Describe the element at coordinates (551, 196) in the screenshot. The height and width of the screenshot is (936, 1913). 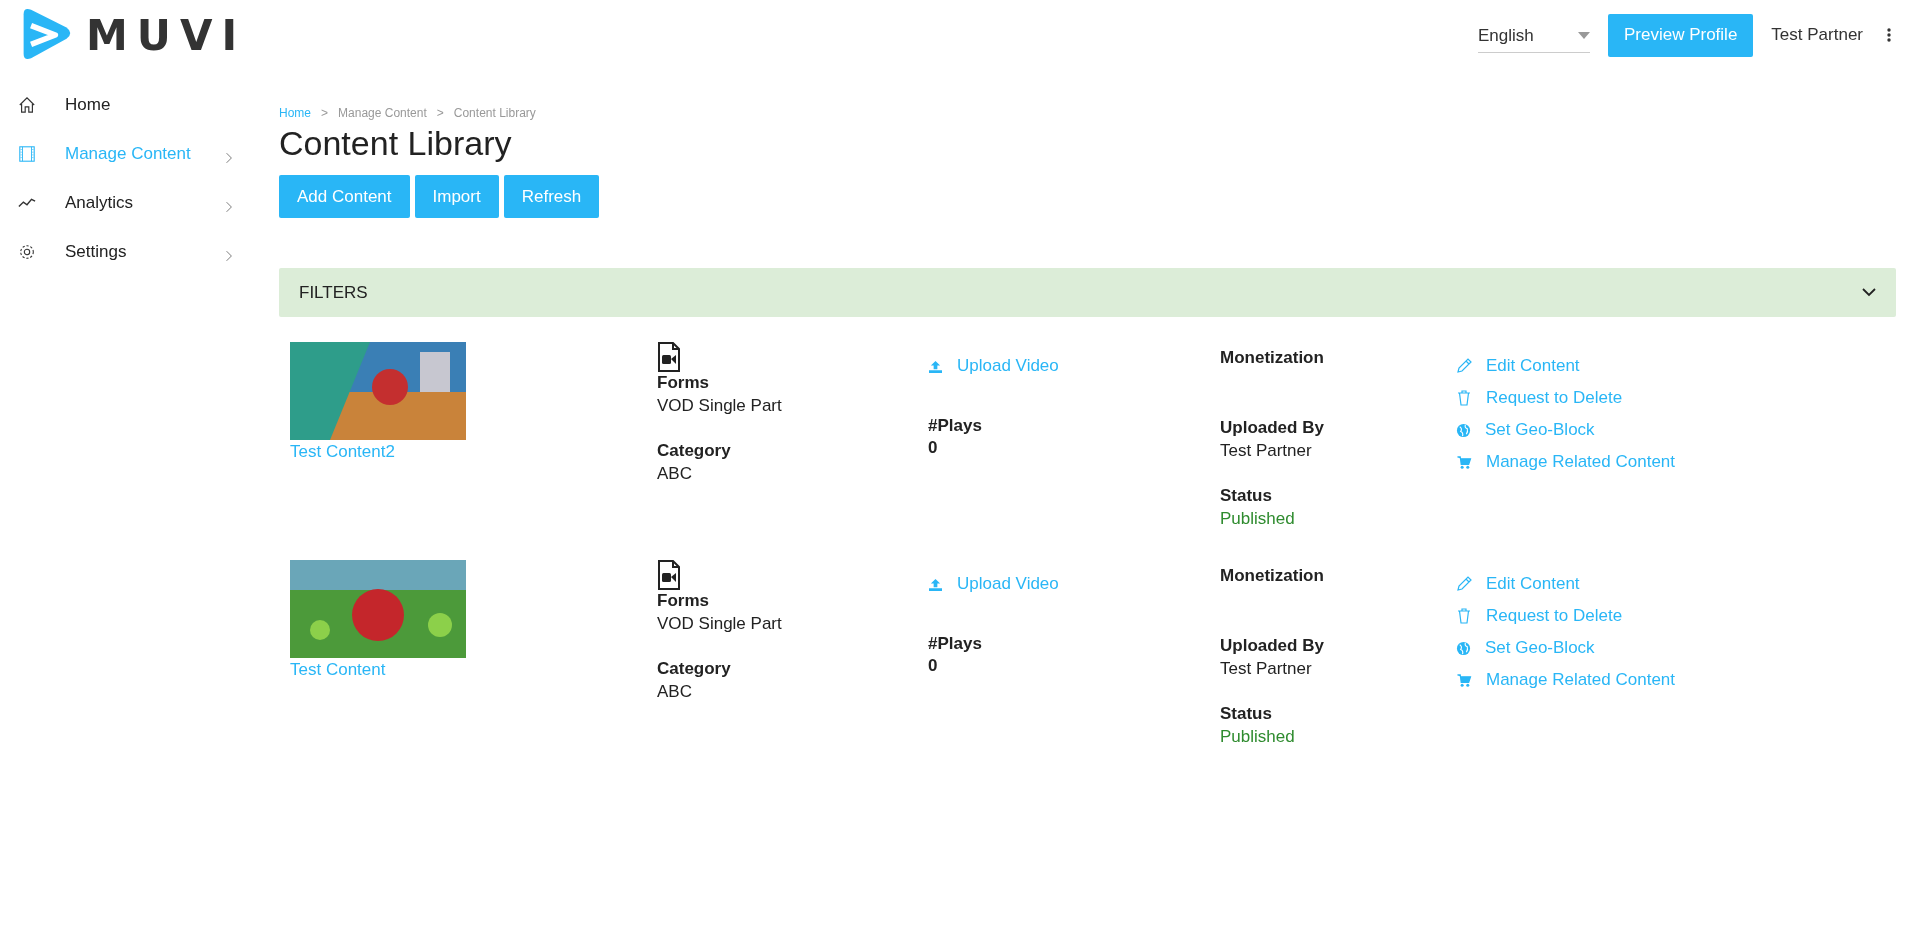
I see `action-button: Refresh` at that location.